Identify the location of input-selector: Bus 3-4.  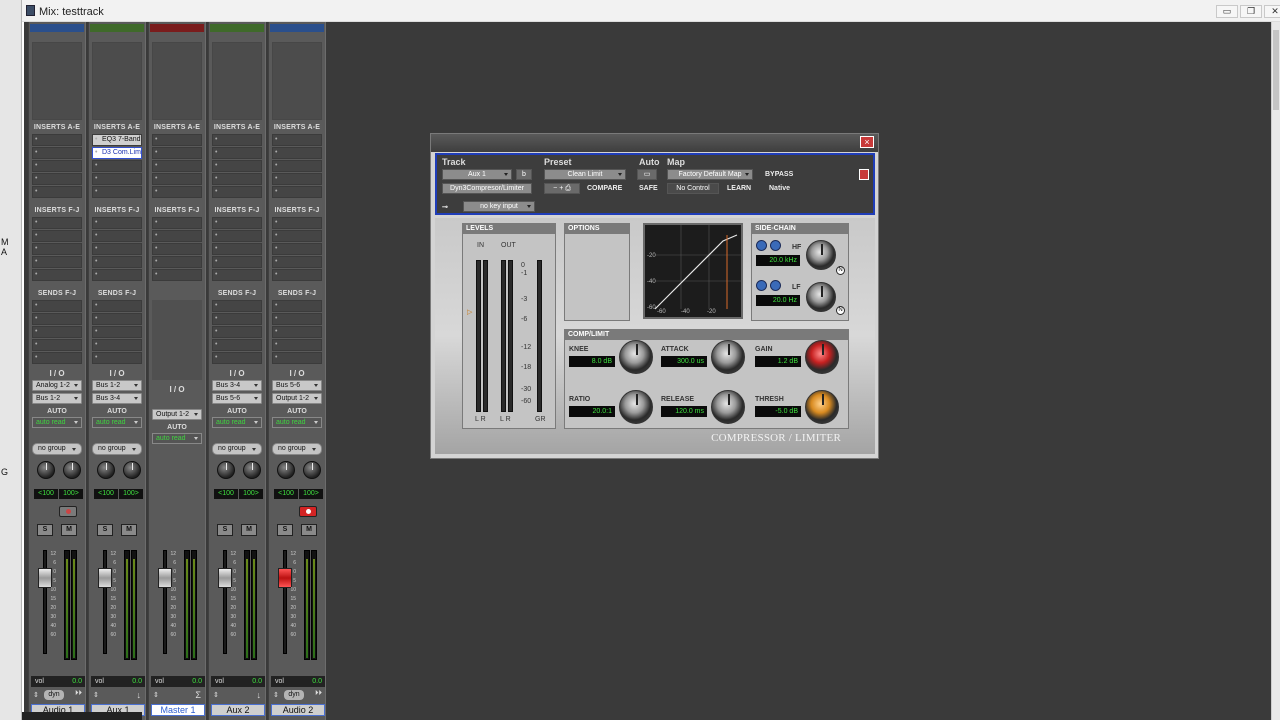
(237, 385).